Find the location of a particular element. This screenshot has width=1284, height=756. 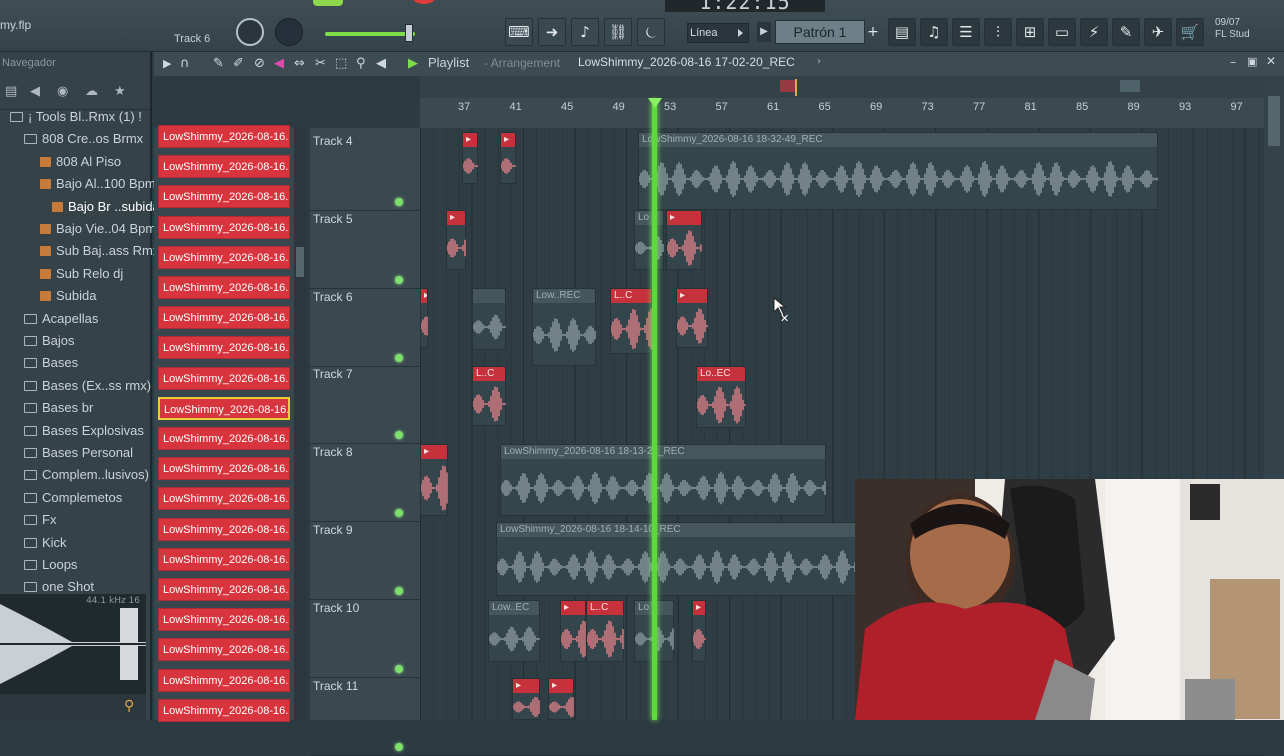

browser-item: Subida is located at coordinates (68, 299).